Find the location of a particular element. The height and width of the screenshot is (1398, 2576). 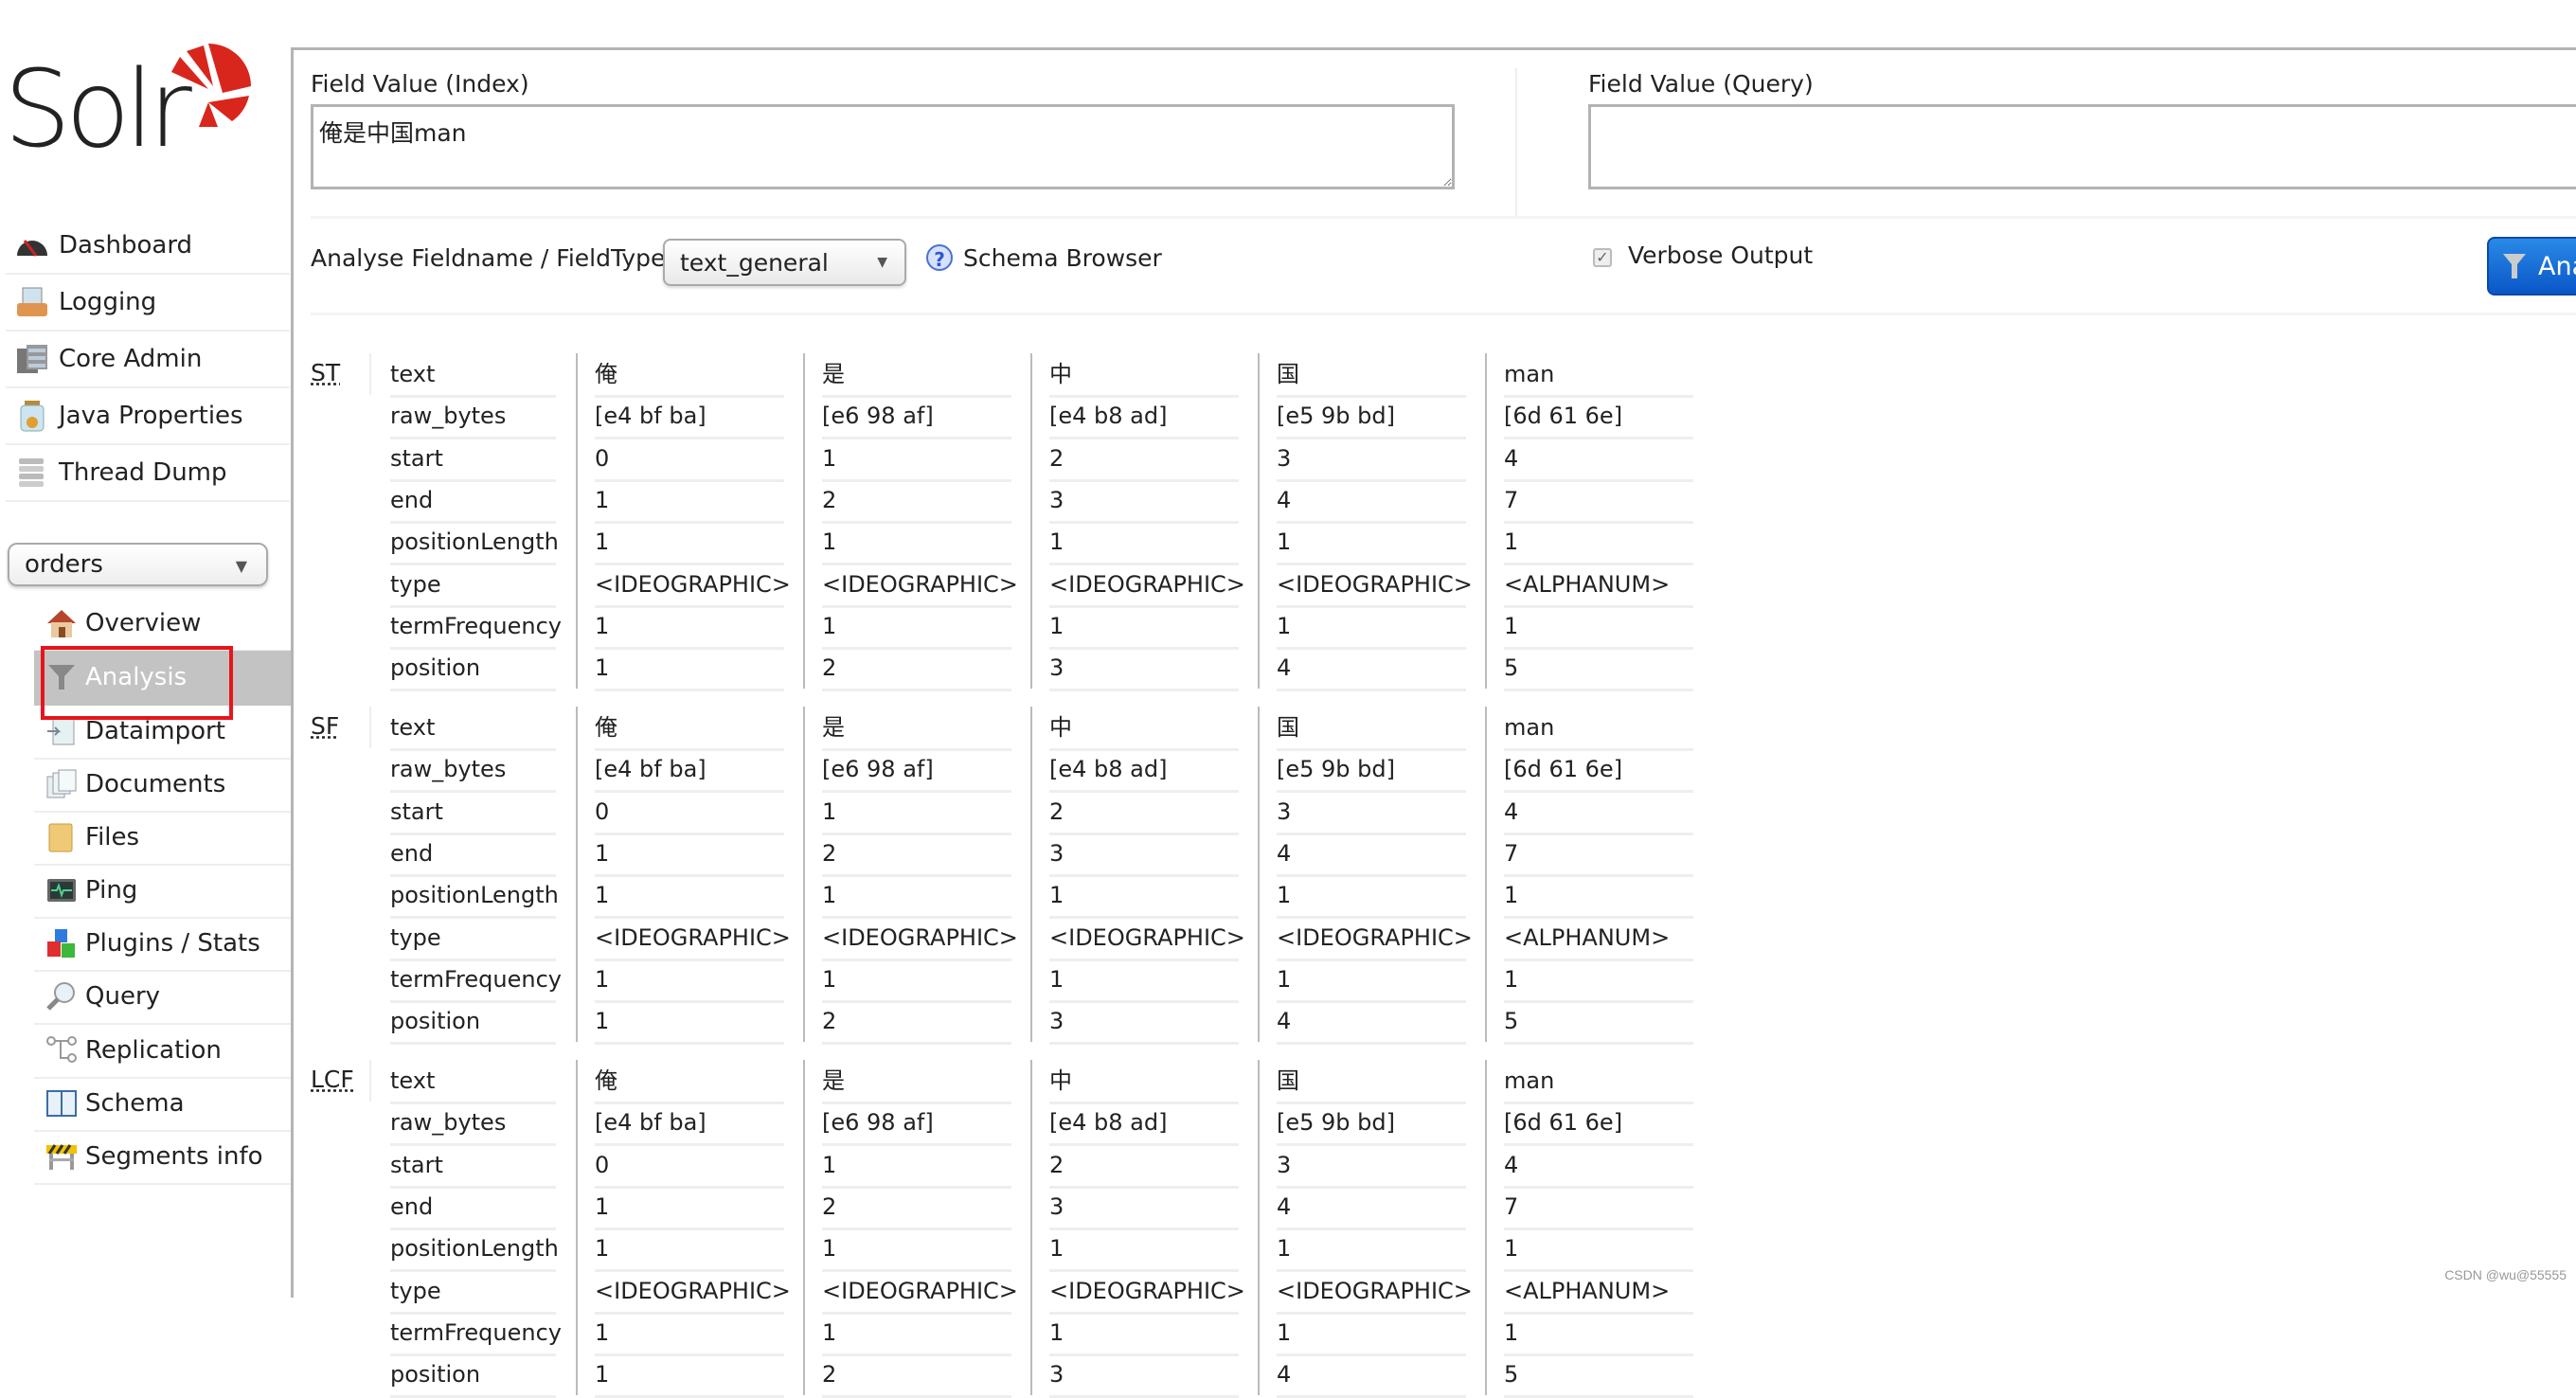

core-selector-value: orders is located at coordinates (64, 564).